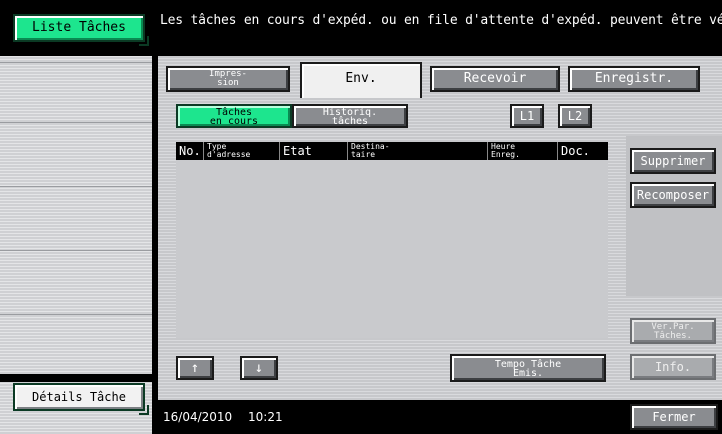 Image resolution: width=722 pixels, height=434 pixels. Describe the element at coordinates (81, 30) in the screenshot. I see `liste-taches-button: Liste Tâches` at that location.